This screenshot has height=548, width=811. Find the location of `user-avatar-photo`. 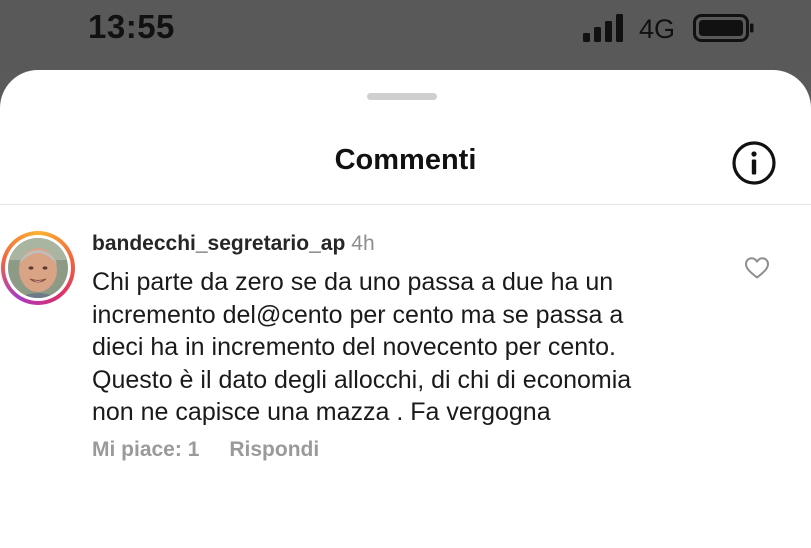

user-avatar-photo is located at coordinates (38, 268).